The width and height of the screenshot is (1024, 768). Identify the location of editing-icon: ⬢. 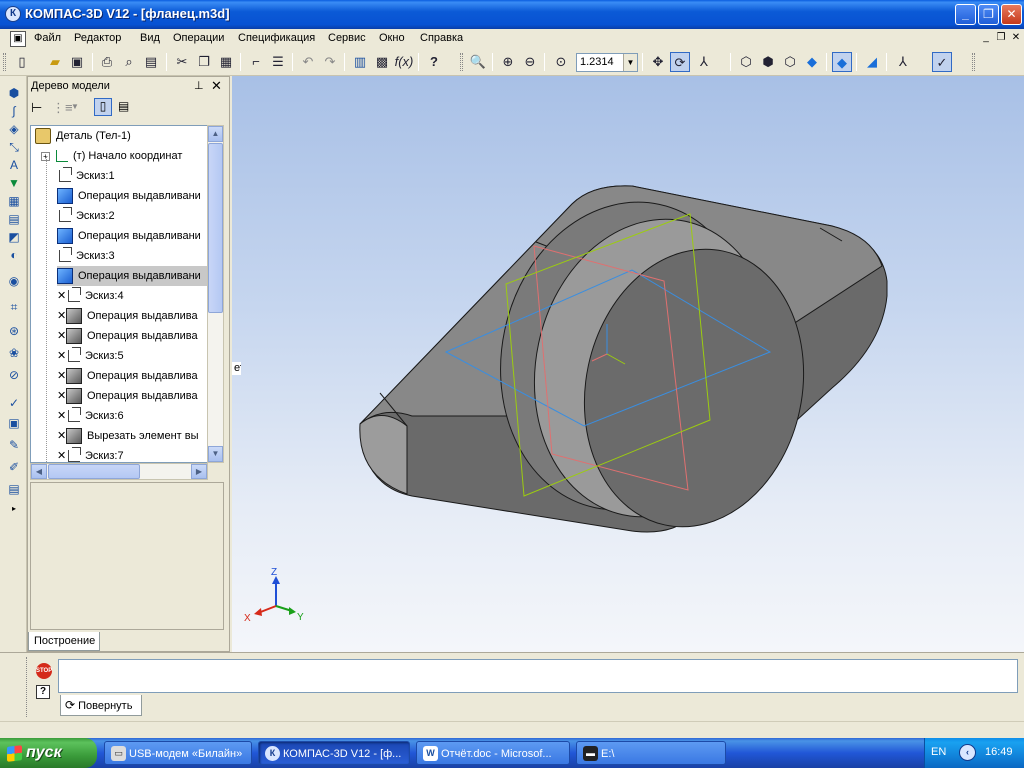
(14, 93).